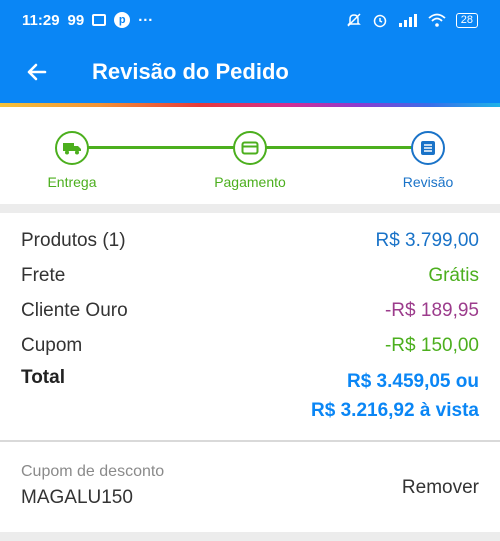  I want to click on app-bar: Revisão do Pedido, so click(250, 72).